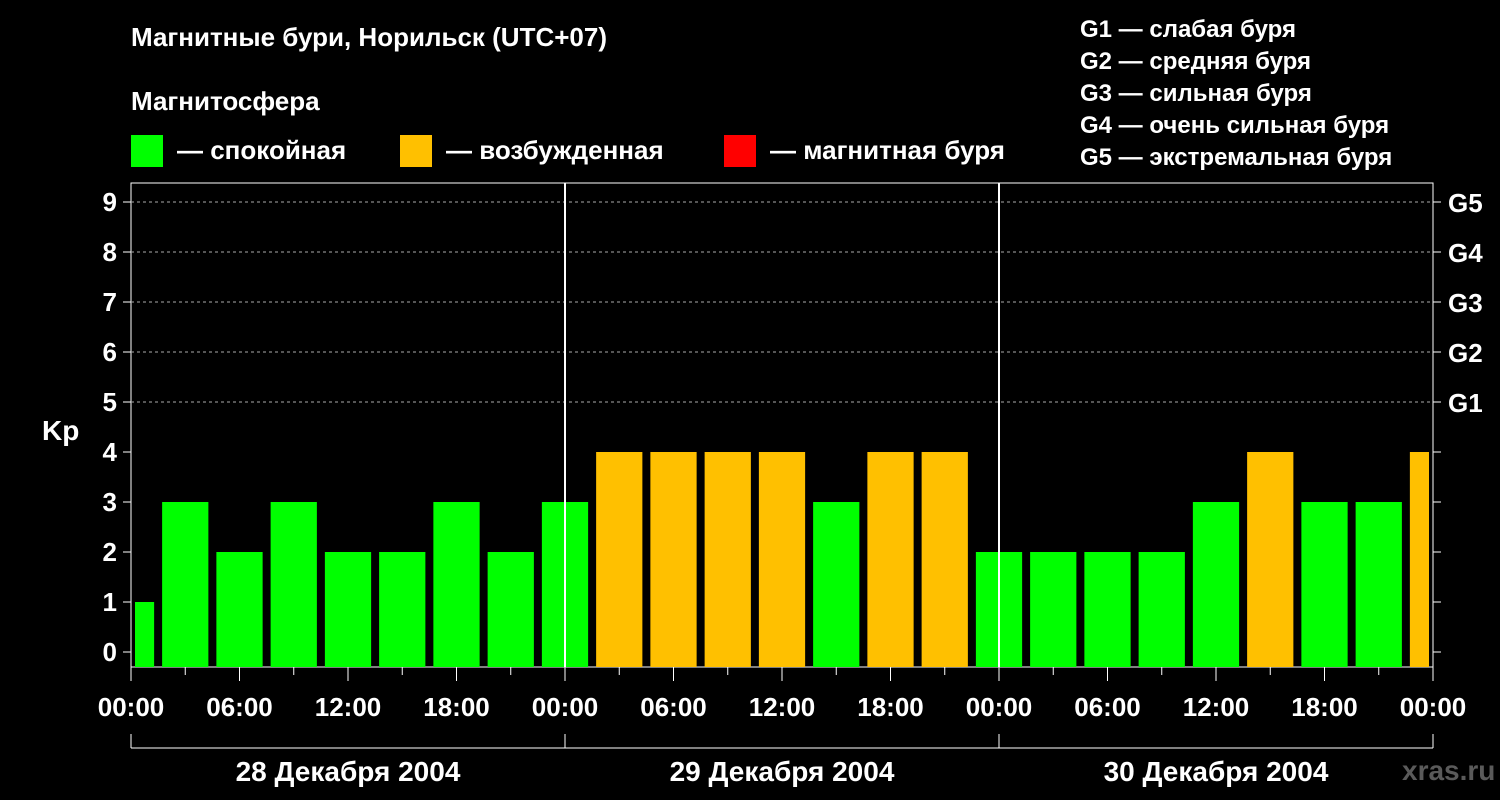  Describe the element at coordinates (110, 552) in the screenshot. I see `y-tick-label: 2` at that location.